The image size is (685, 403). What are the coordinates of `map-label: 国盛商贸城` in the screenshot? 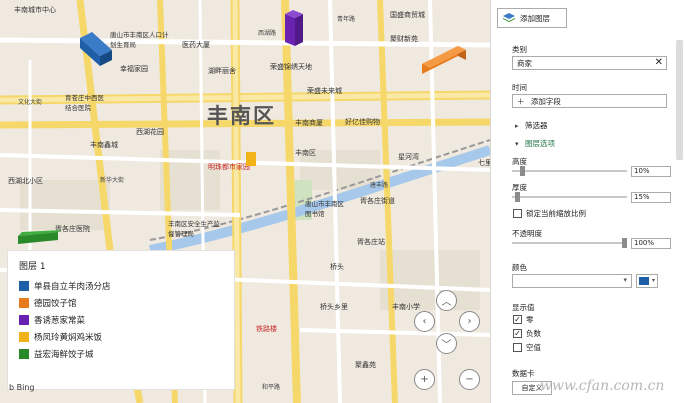 It's located at (407, 15).